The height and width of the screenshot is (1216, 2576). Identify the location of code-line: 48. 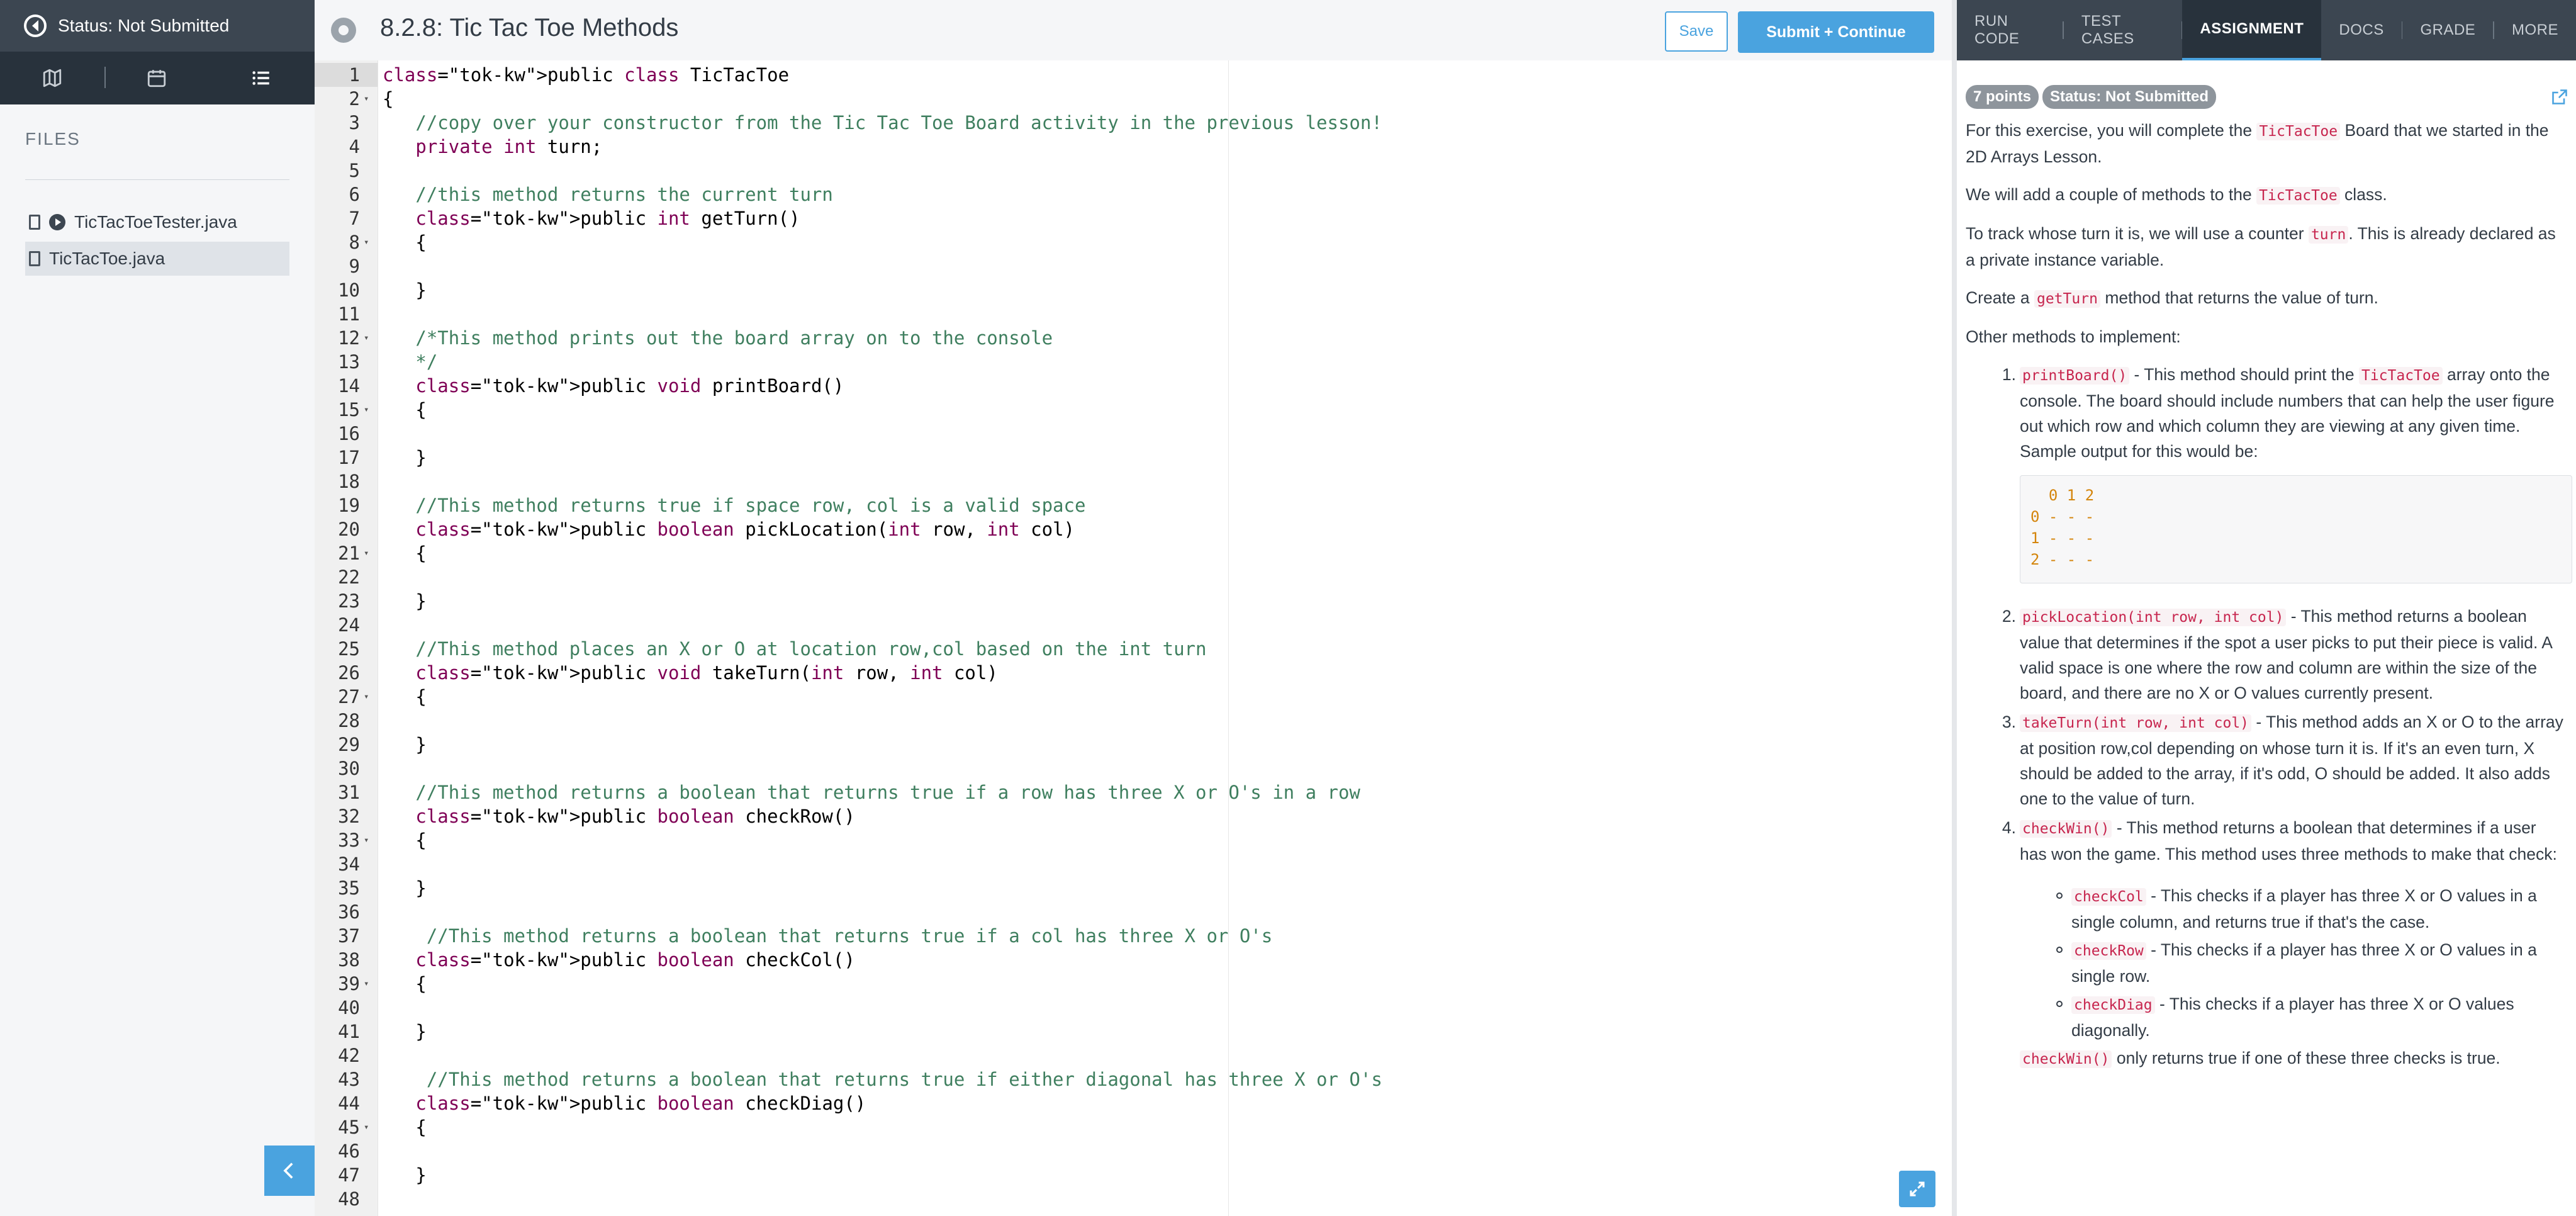
(1133, 1199).